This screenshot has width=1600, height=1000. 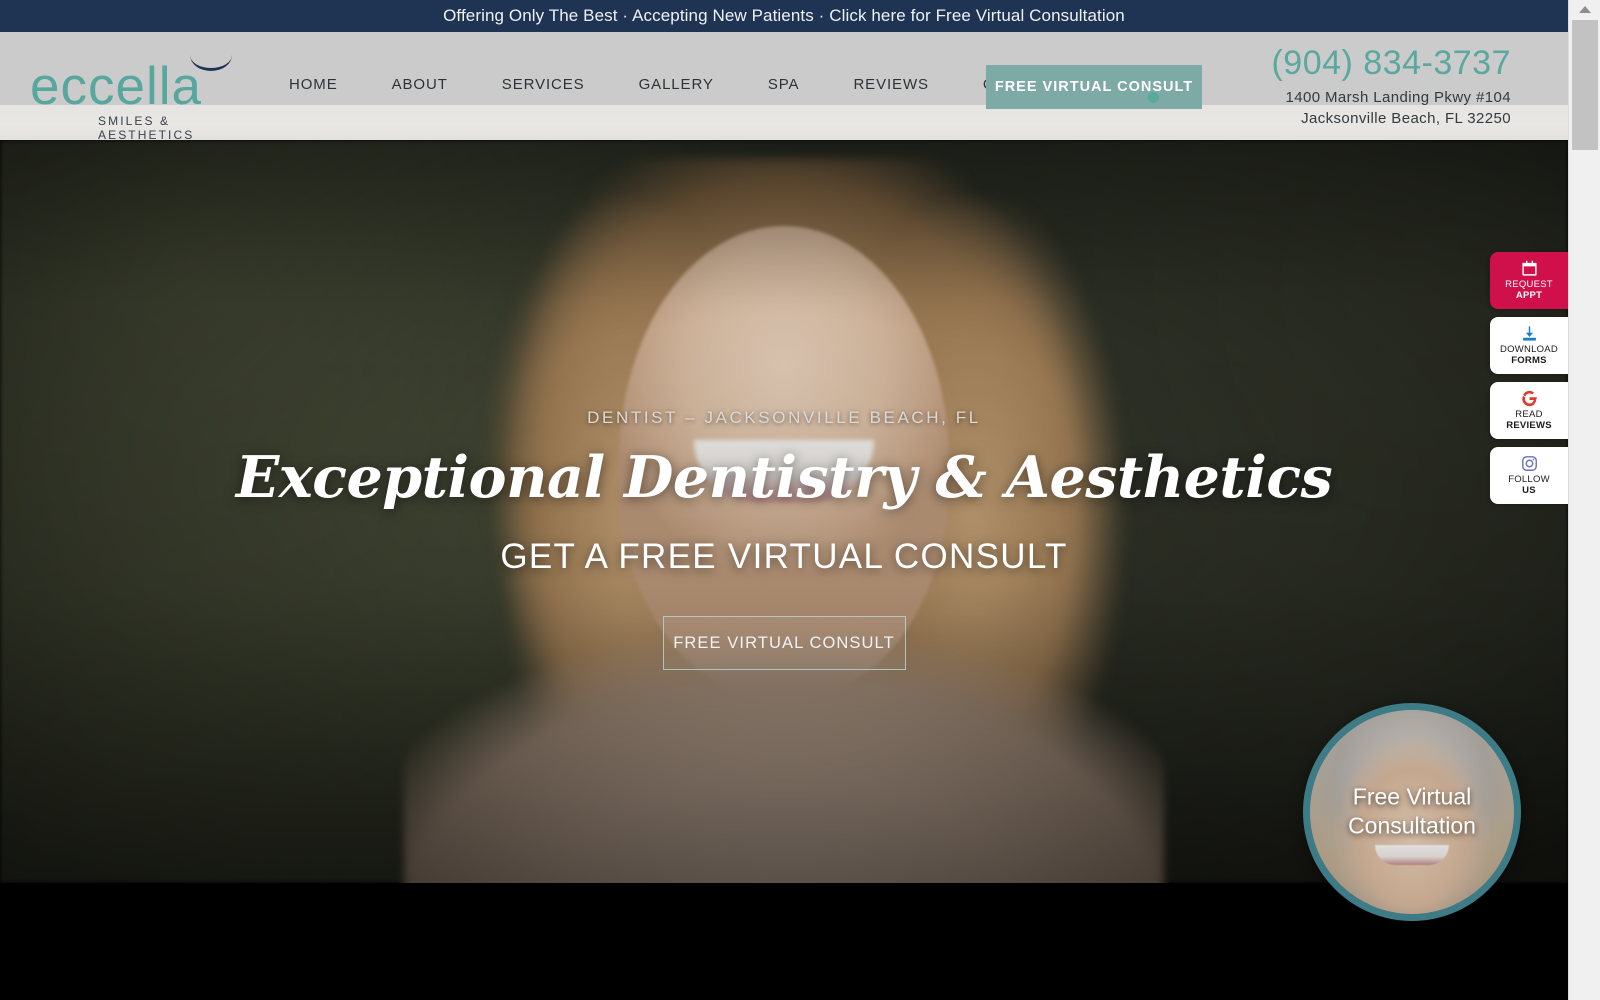 I want to click on hero-subheading: GET A FREE VIRTUAL CONSULT, so click(x=784, y=556).